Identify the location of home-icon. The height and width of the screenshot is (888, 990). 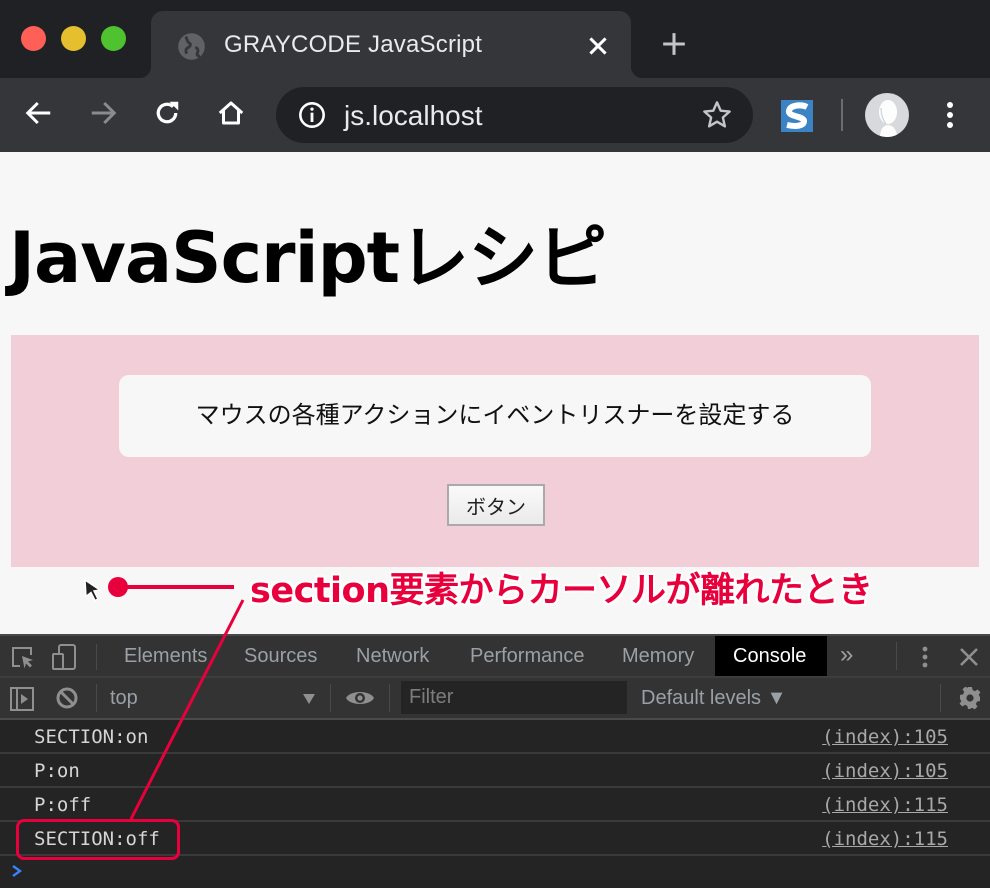
(231, 113).